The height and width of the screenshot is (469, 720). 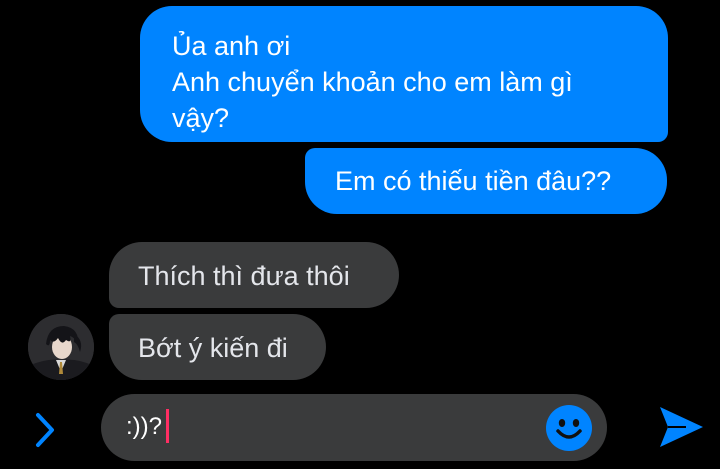 I want to click on message-text-line: Em có thiếu tiền đâu??, so click(x=473, y=181).